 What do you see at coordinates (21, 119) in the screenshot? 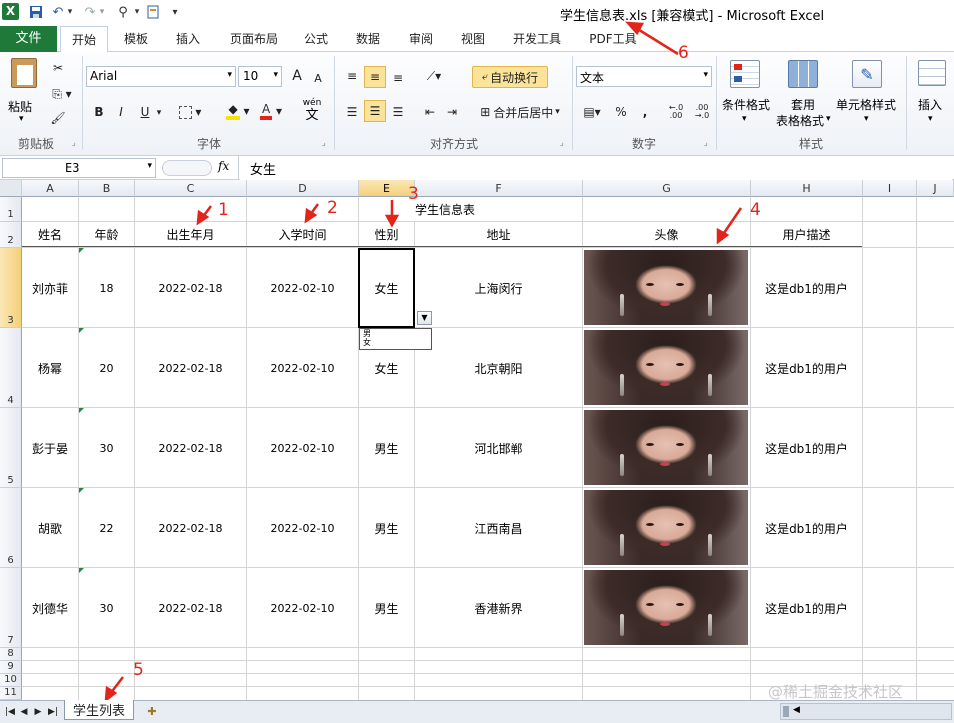
I see `paste-dropdown-icon: ▾` at bounding box center [21, 119].